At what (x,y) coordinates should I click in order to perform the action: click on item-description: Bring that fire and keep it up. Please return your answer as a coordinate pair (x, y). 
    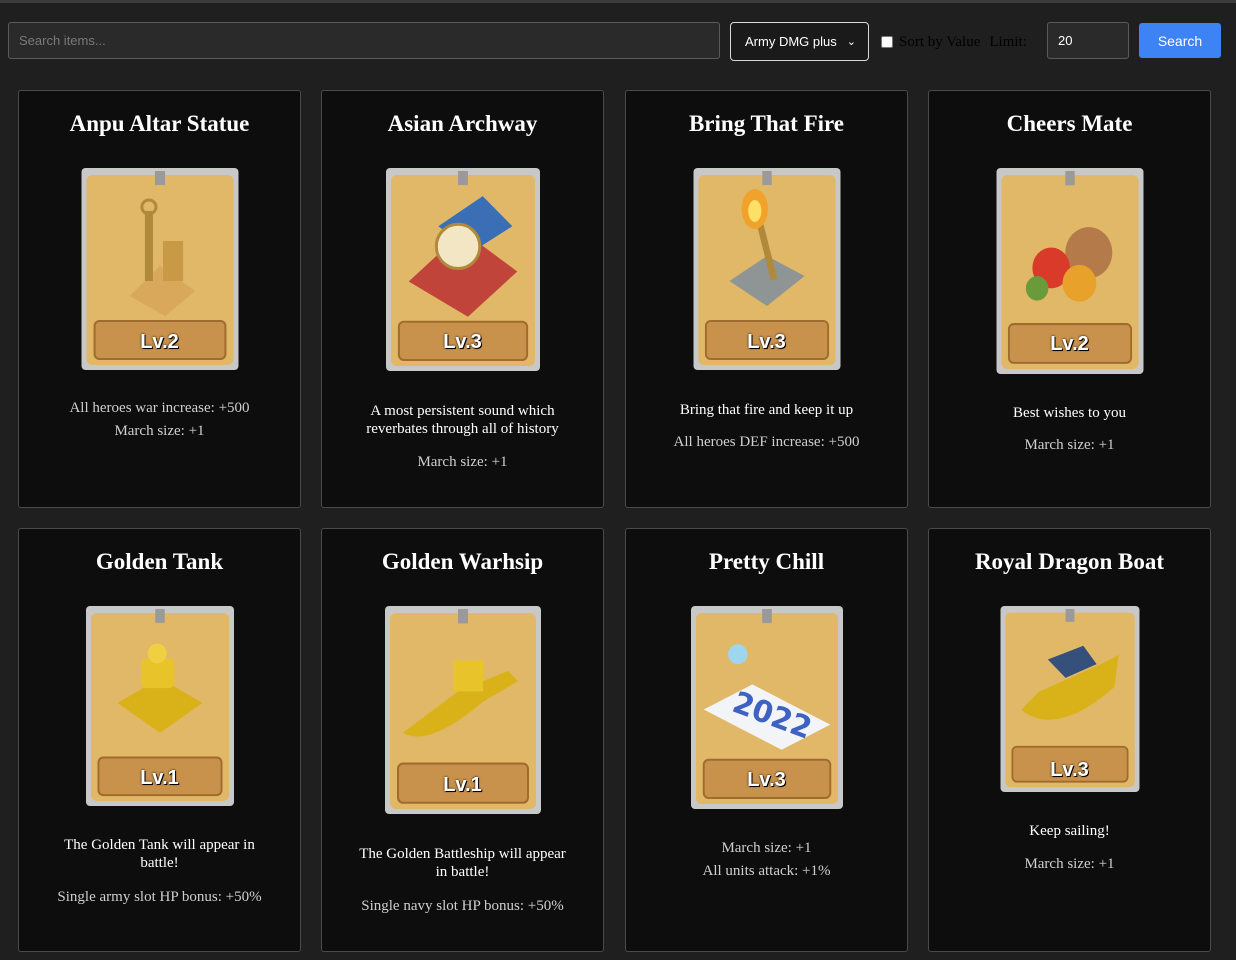
    Looking at the image, I should click on (766, 410).